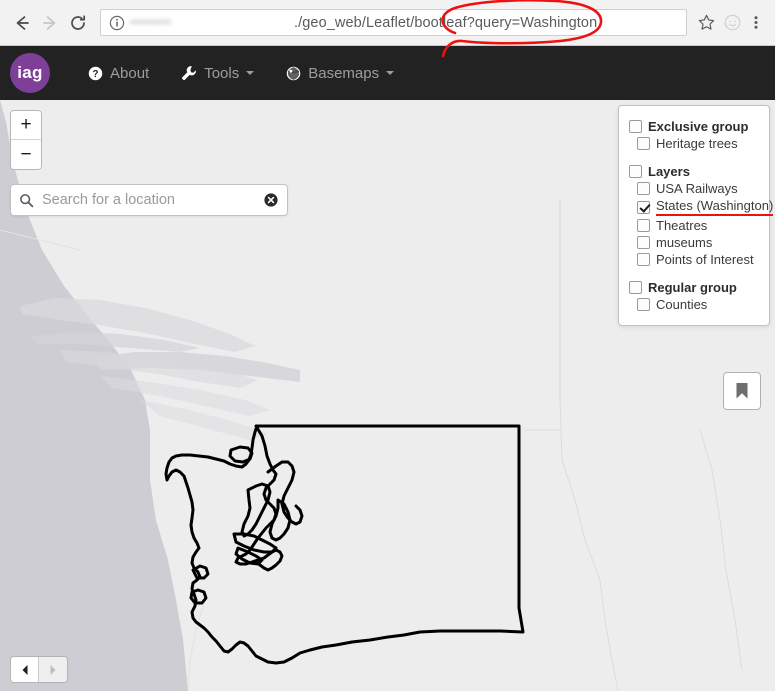  I want to click on layer-group-exclusive: Exclusive group Heritage trees, so click(694, 135).